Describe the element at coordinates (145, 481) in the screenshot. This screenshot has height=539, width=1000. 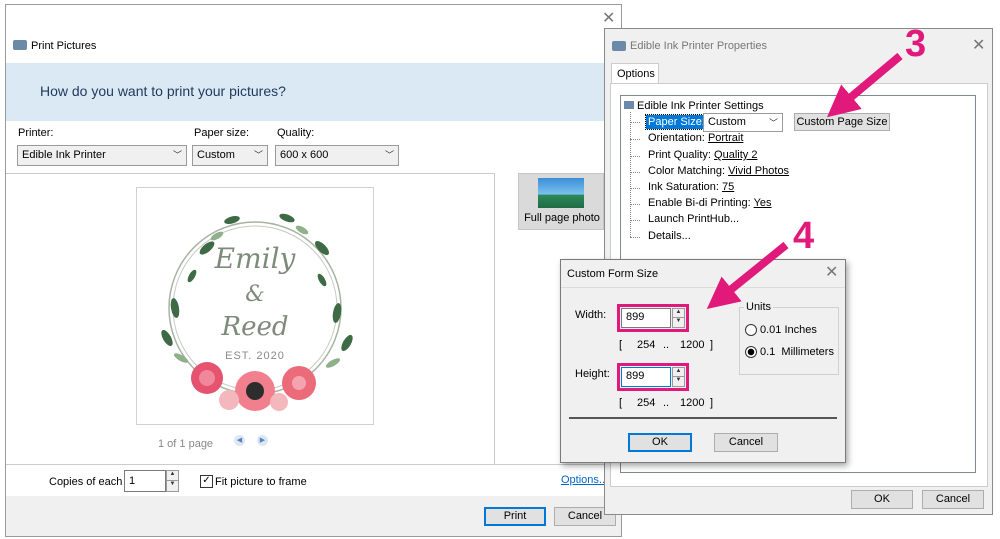
I see `copies-input: 1` at that location.